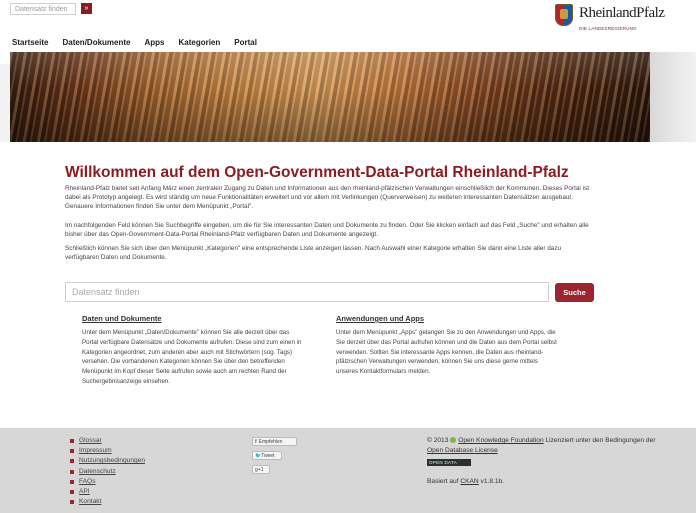  Describe the element at coordinates (245, 44) in the screenshot. I see `nav-portal: Portal` at that location.